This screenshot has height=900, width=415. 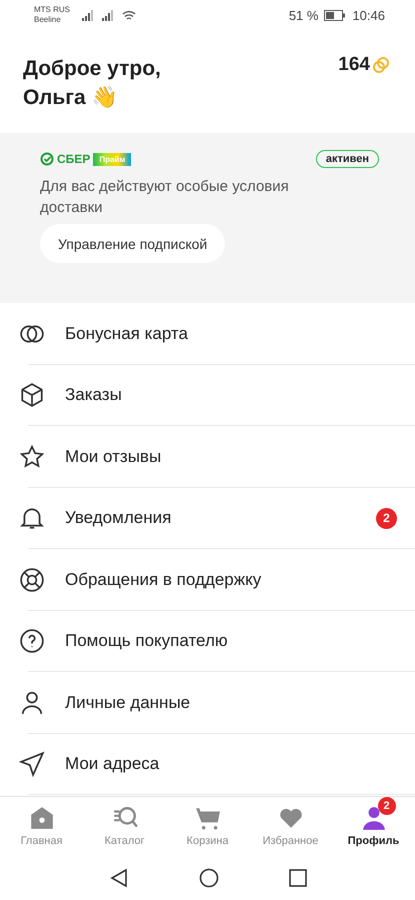 What do you see at coordinates (32, 579) in the screenshot?
I see `lifebuoy-icon` at bounding box center [32, 579].